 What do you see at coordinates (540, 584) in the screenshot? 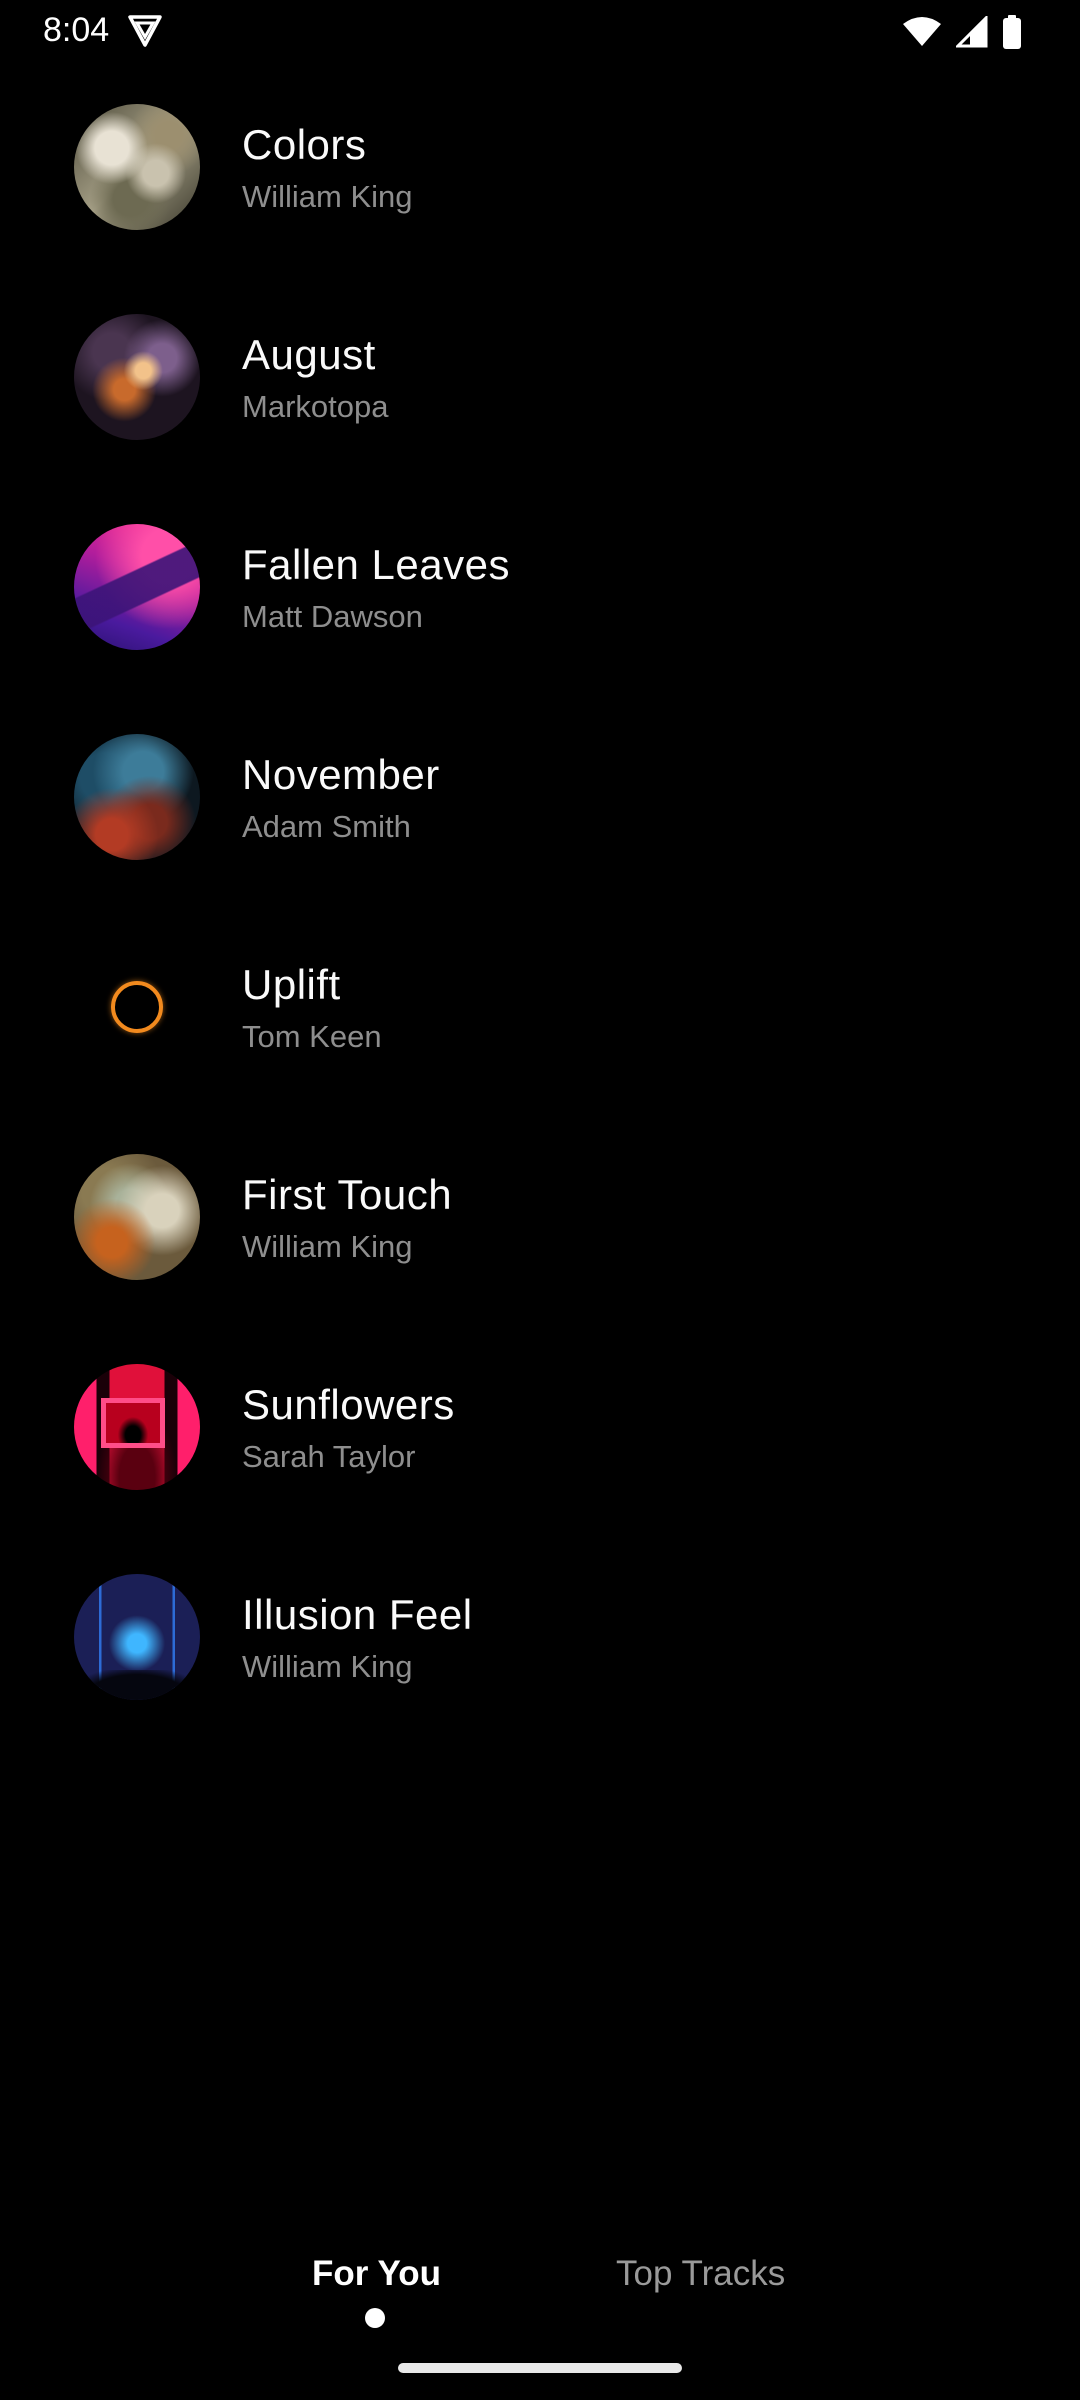
I see `track-item-fallen-leaves: Fallen Leaves Matt Dawson` at bounding box center [540, 584].